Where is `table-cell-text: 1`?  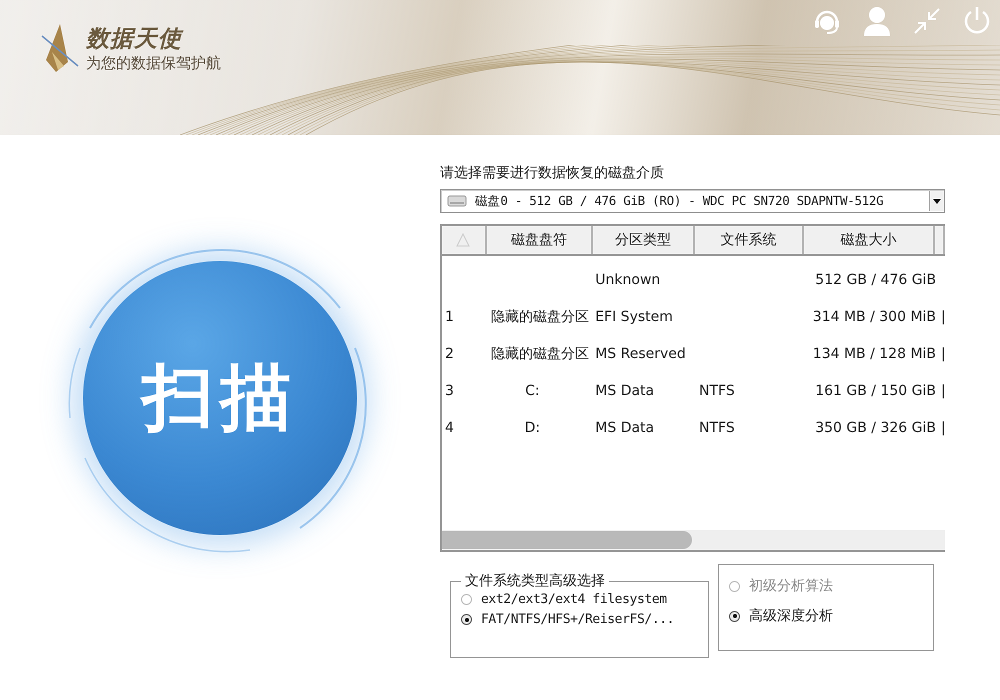
table-cell-text: 1 is located at coordinates (449, 316).